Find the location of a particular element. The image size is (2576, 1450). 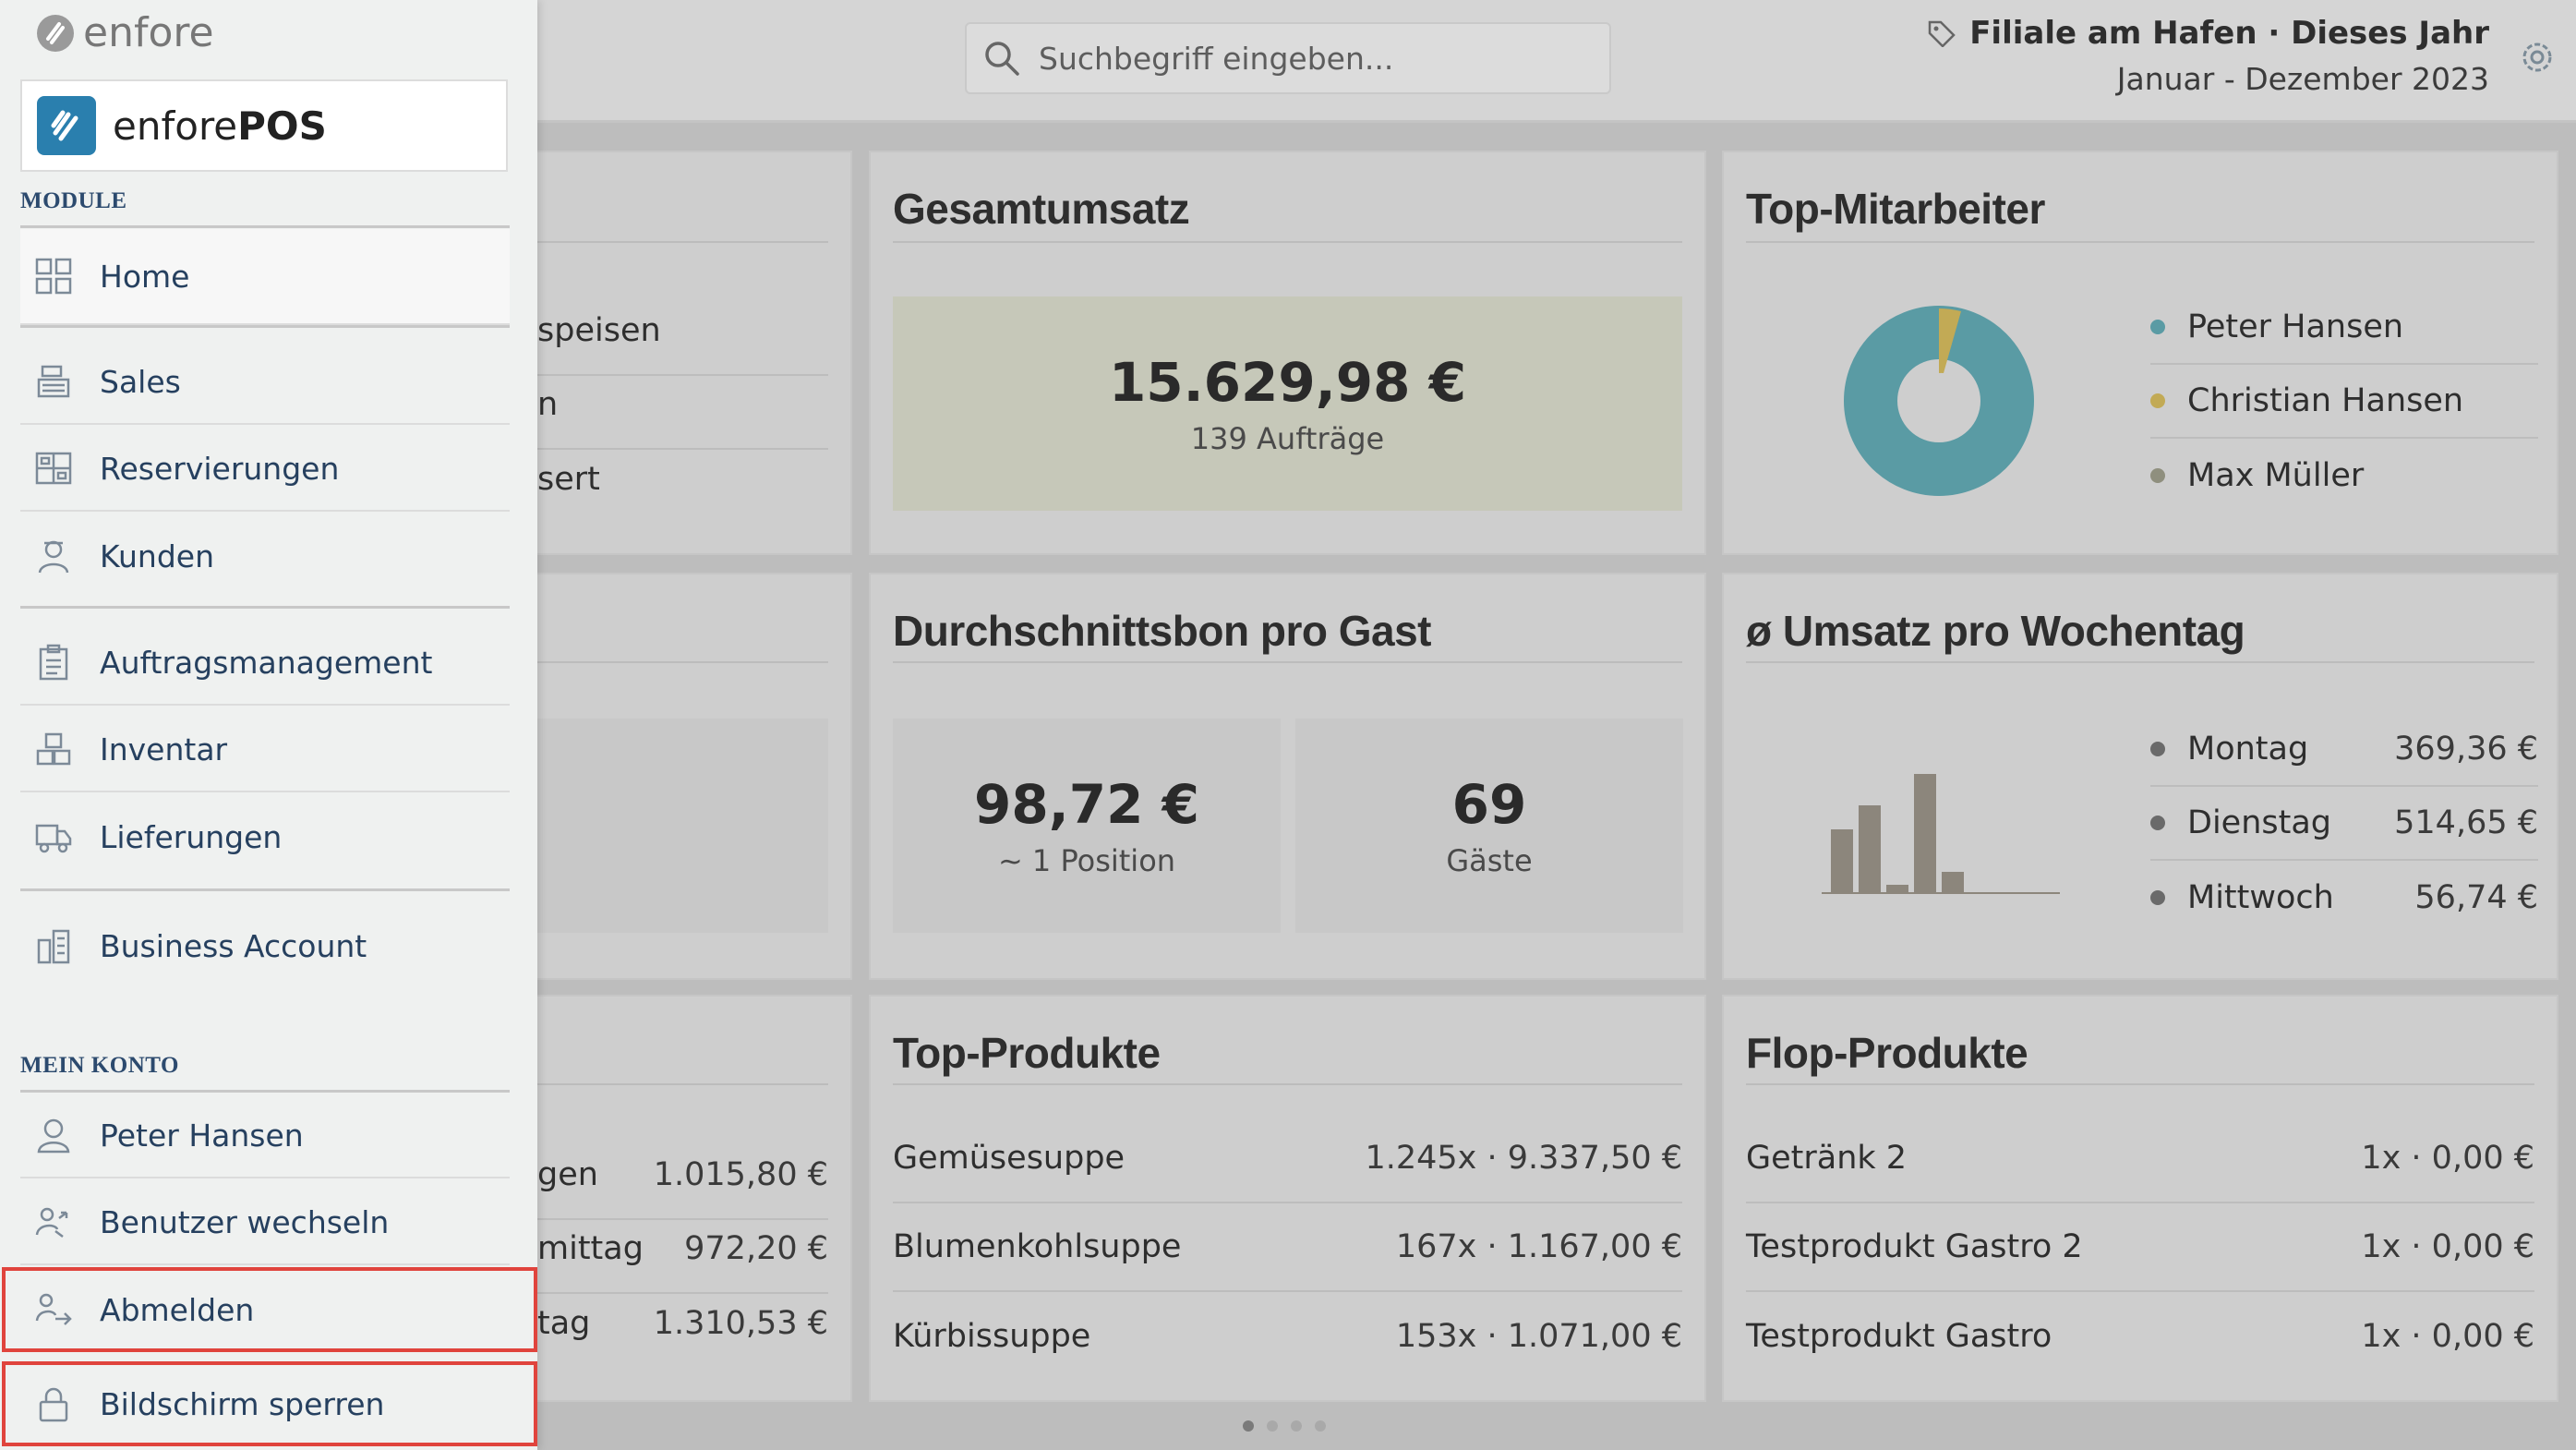

sidebar-item-label: Inventar is located at coordinates (164, 749).